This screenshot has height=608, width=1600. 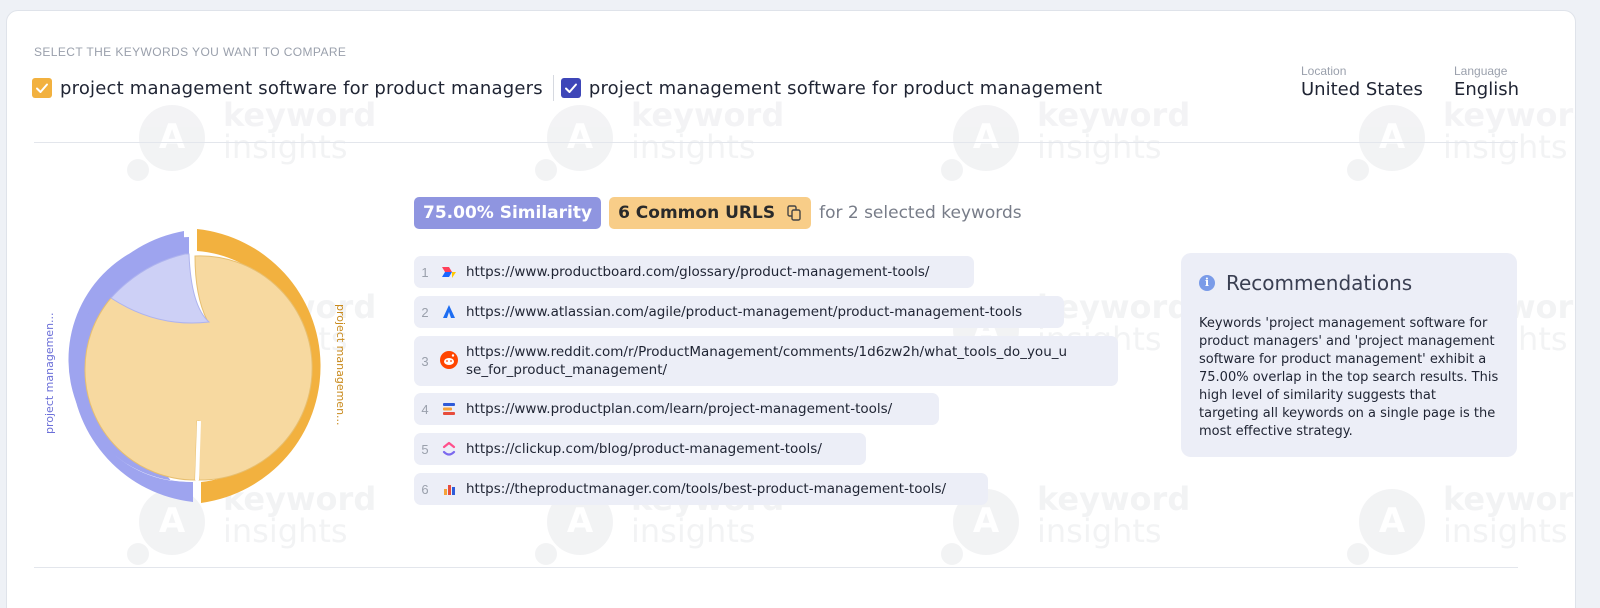 What do you see at coordinates (794, 213) in the screenshot?
I see `copy-icon` at bounding box center [794, 213].